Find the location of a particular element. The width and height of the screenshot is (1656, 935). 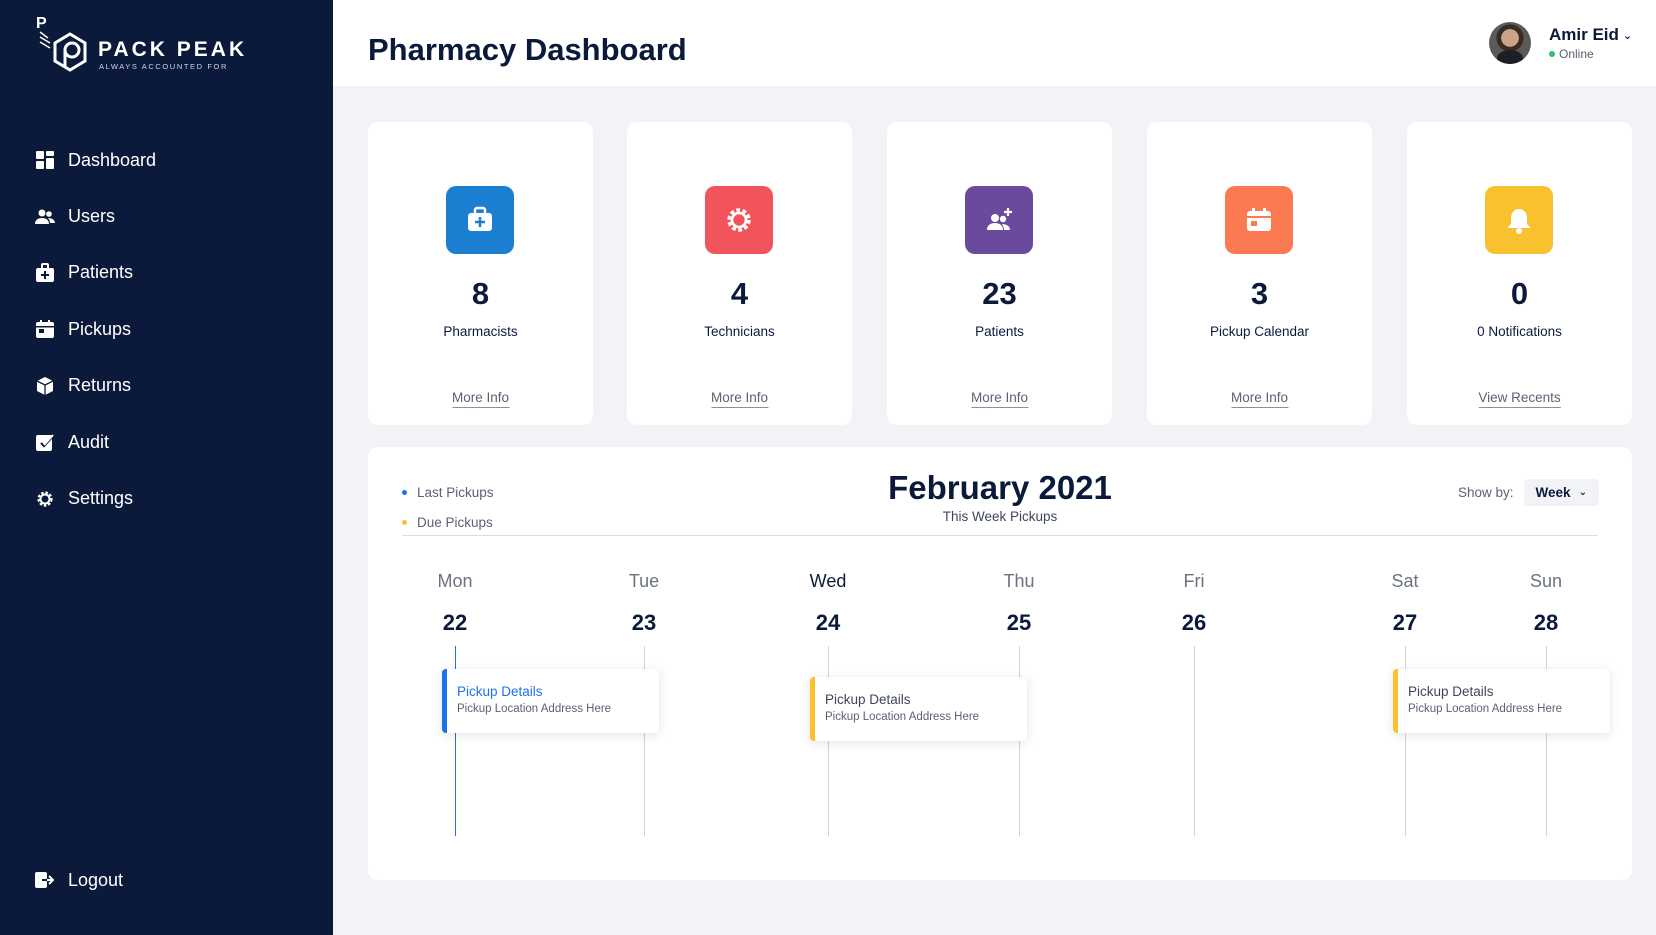

day-column-mon: Mon 22 is located at coordinates (455, 603).